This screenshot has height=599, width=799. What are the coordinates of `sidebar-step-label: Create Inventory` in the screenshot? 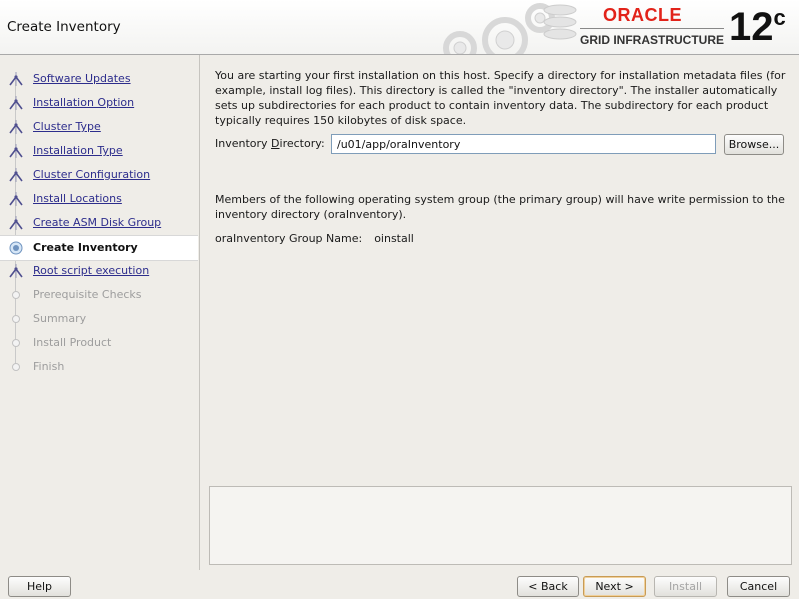 It's located at (85, 247).